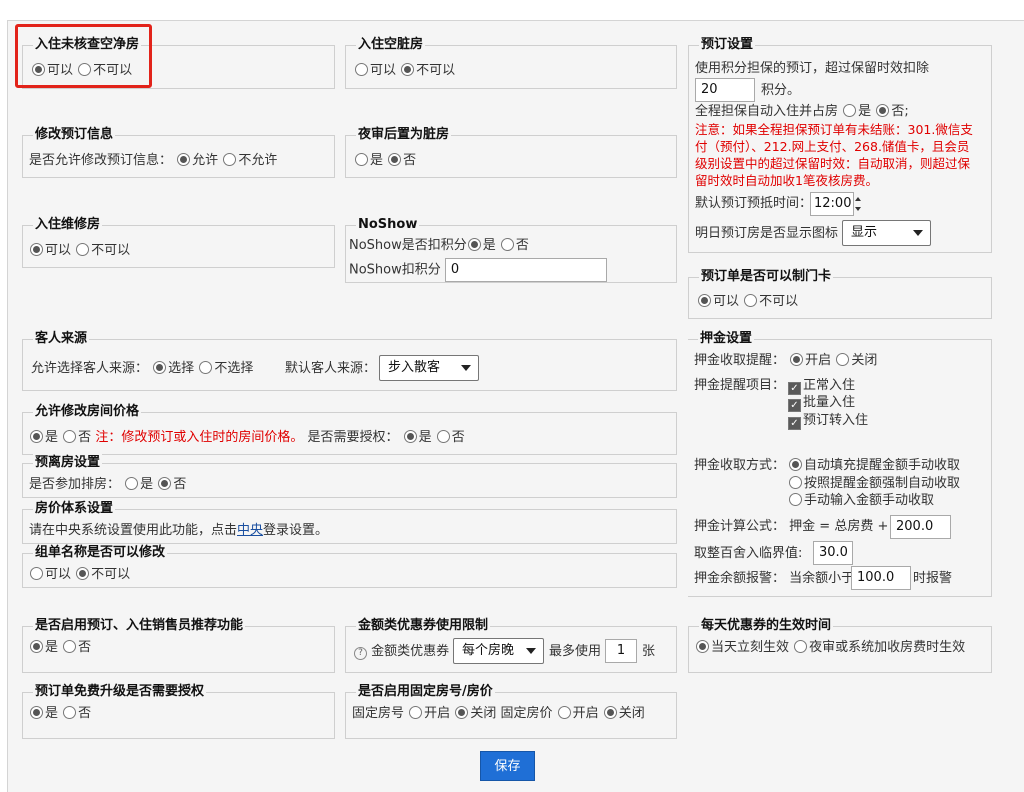 This screenshot has height=792, width=1024. Describe the element at coordinates (794, 405) in the screenshot. I see `checkbox-batch-checkin: ✓` at that location.